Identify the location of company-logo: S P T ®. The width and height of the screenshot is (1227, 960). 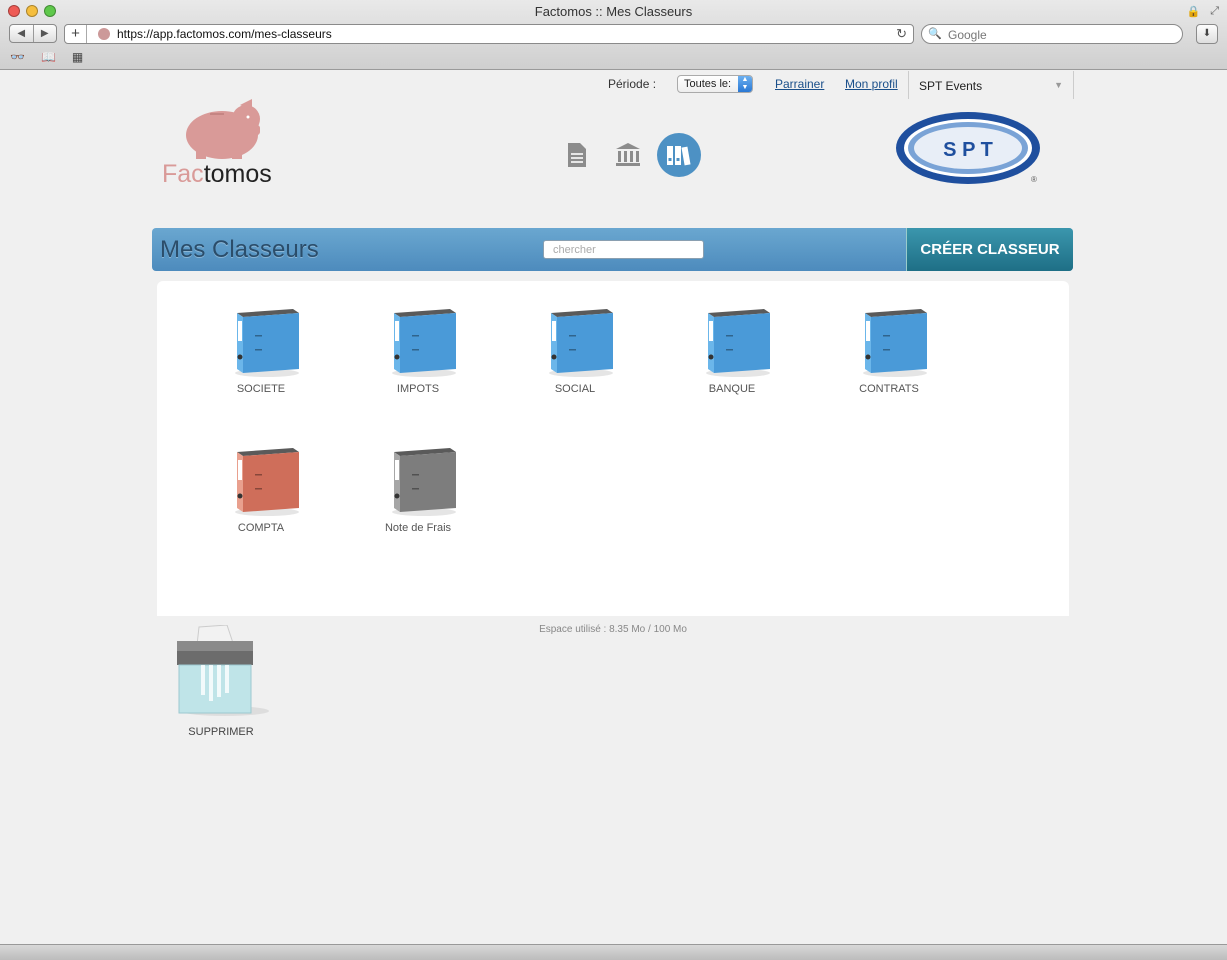
(969, 151).